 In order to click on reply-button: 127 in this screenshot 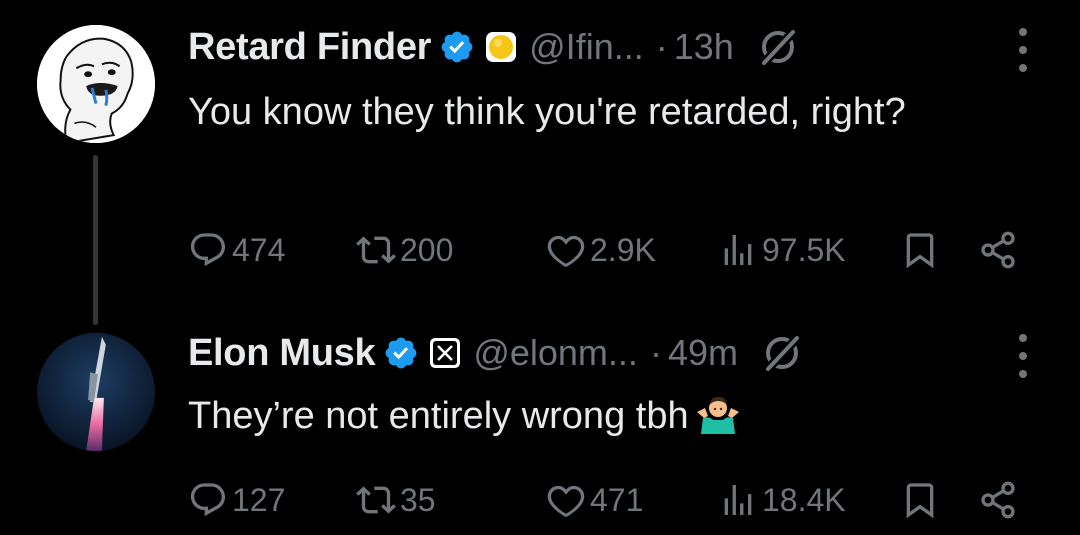, I will do `click(236, 500)`.